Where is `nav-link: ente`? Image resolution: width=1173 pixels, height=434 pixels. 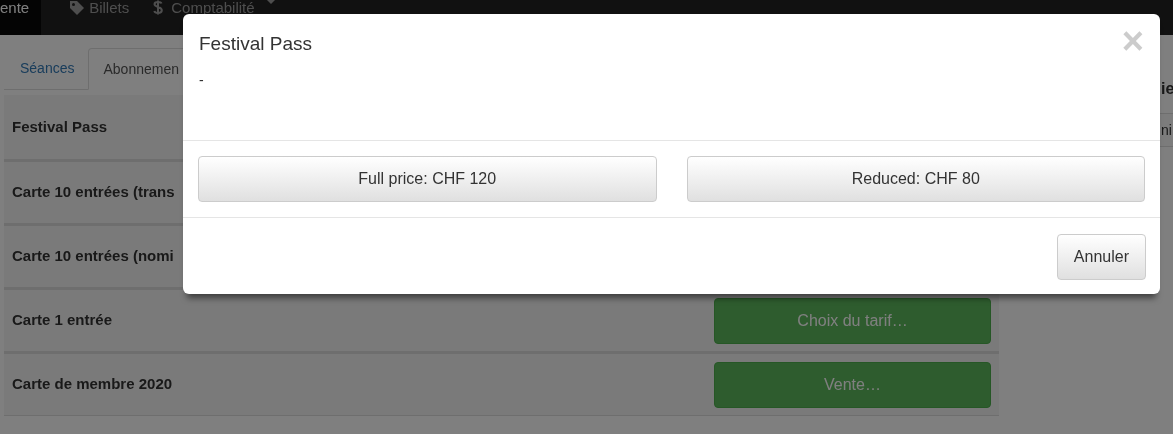
nav-link: ente is located at coordinates (21, 17).